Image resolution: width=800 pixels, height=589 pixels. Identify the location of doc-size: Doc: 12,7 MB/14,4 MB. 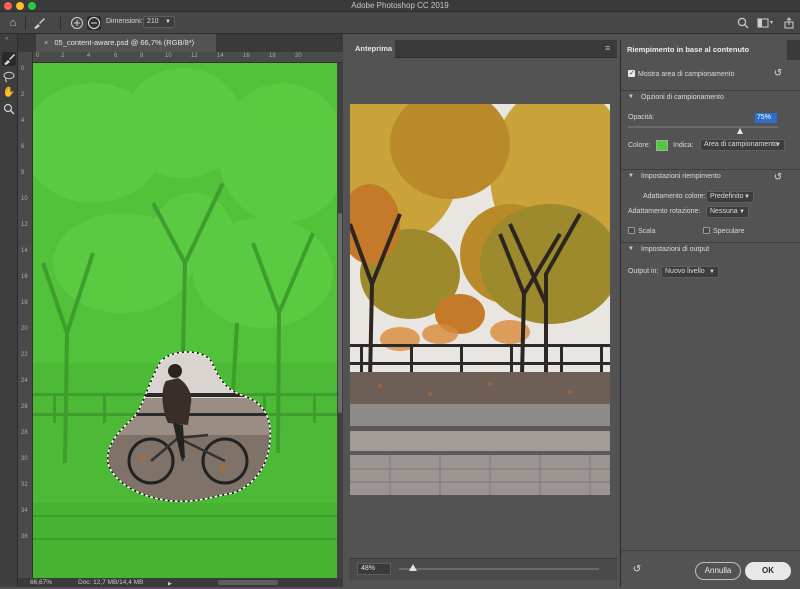
(110, 582).